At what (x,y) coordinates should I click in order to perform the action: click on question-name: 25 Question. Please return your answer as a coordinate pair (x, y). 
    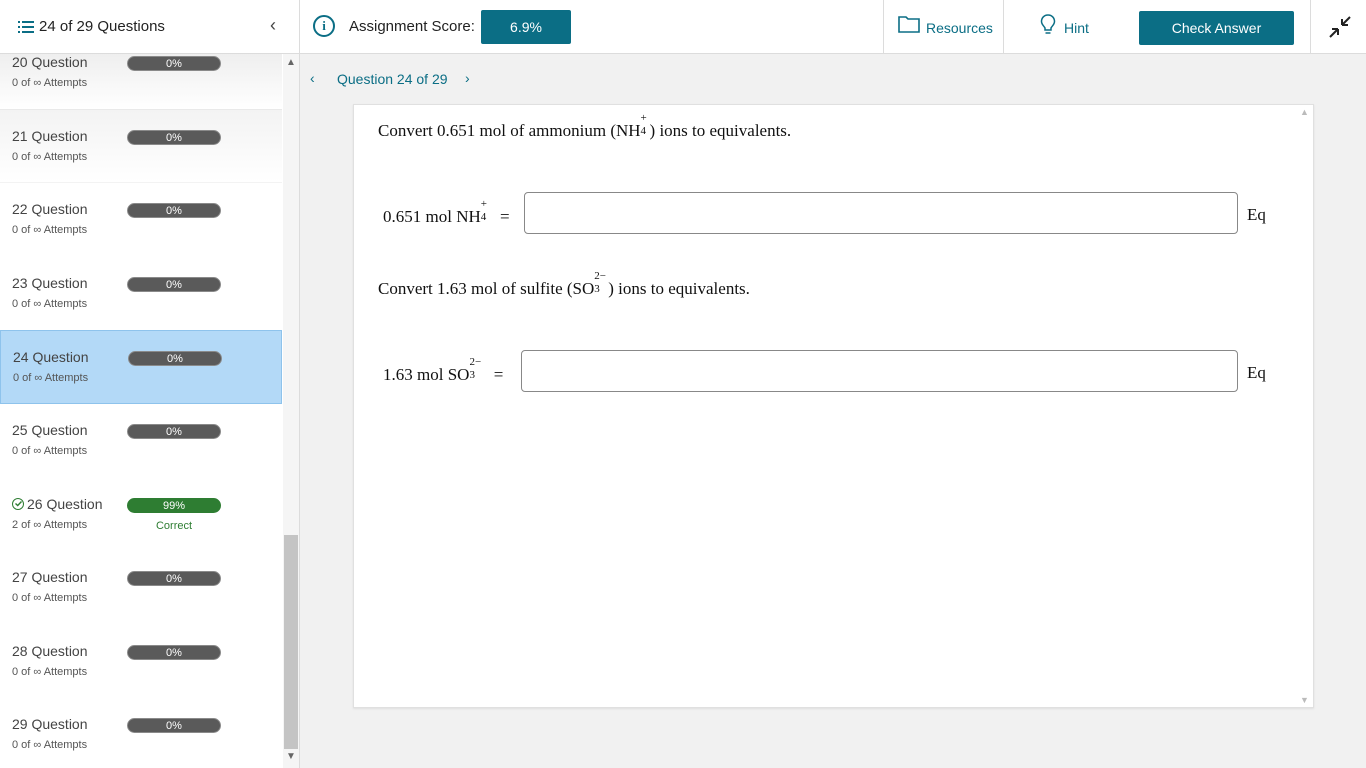
    Looking at the image, I should click on (50, 429).